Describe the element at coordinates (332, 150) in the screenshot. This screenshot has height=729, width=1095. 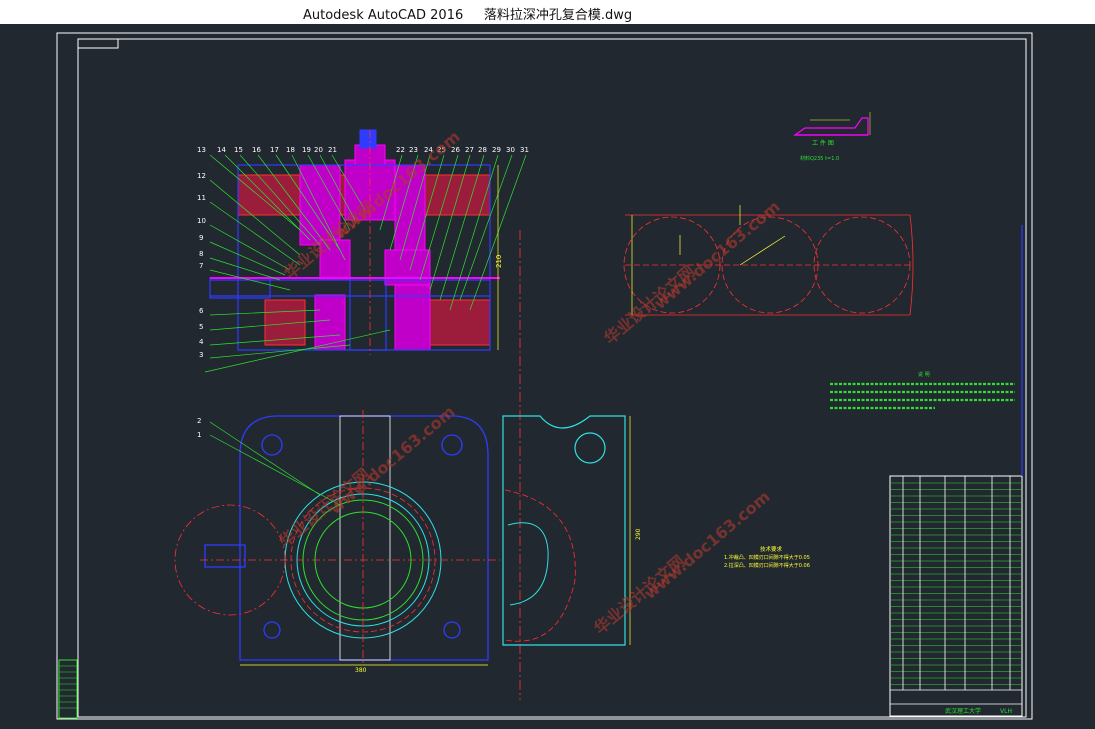
I see `part-label: 21` at that location.